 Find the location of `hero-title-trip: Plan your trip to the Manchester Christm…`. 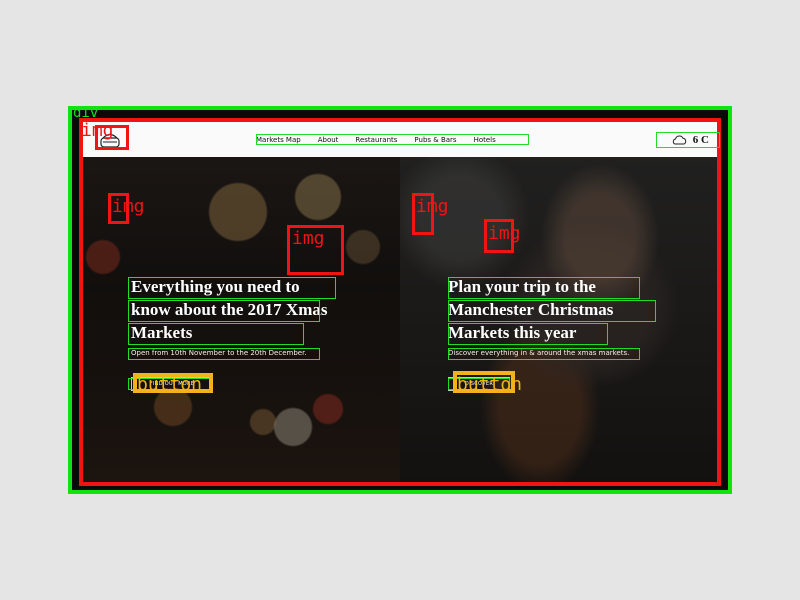

hero-title-trip: Plan your trip to the Manchester Christm… is located at coordinates (531, 309).